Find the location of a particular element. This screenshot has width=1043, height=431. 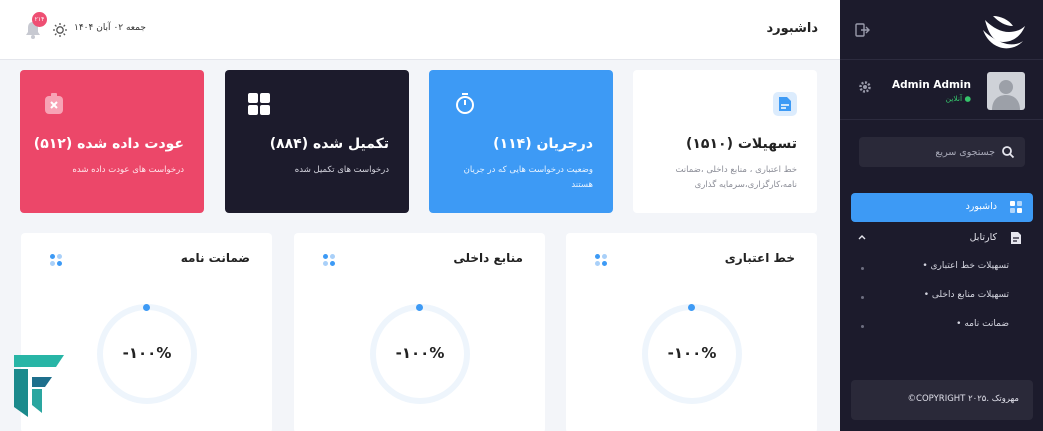

user-status: ● آنلاین is located at coordinates (958, 98).